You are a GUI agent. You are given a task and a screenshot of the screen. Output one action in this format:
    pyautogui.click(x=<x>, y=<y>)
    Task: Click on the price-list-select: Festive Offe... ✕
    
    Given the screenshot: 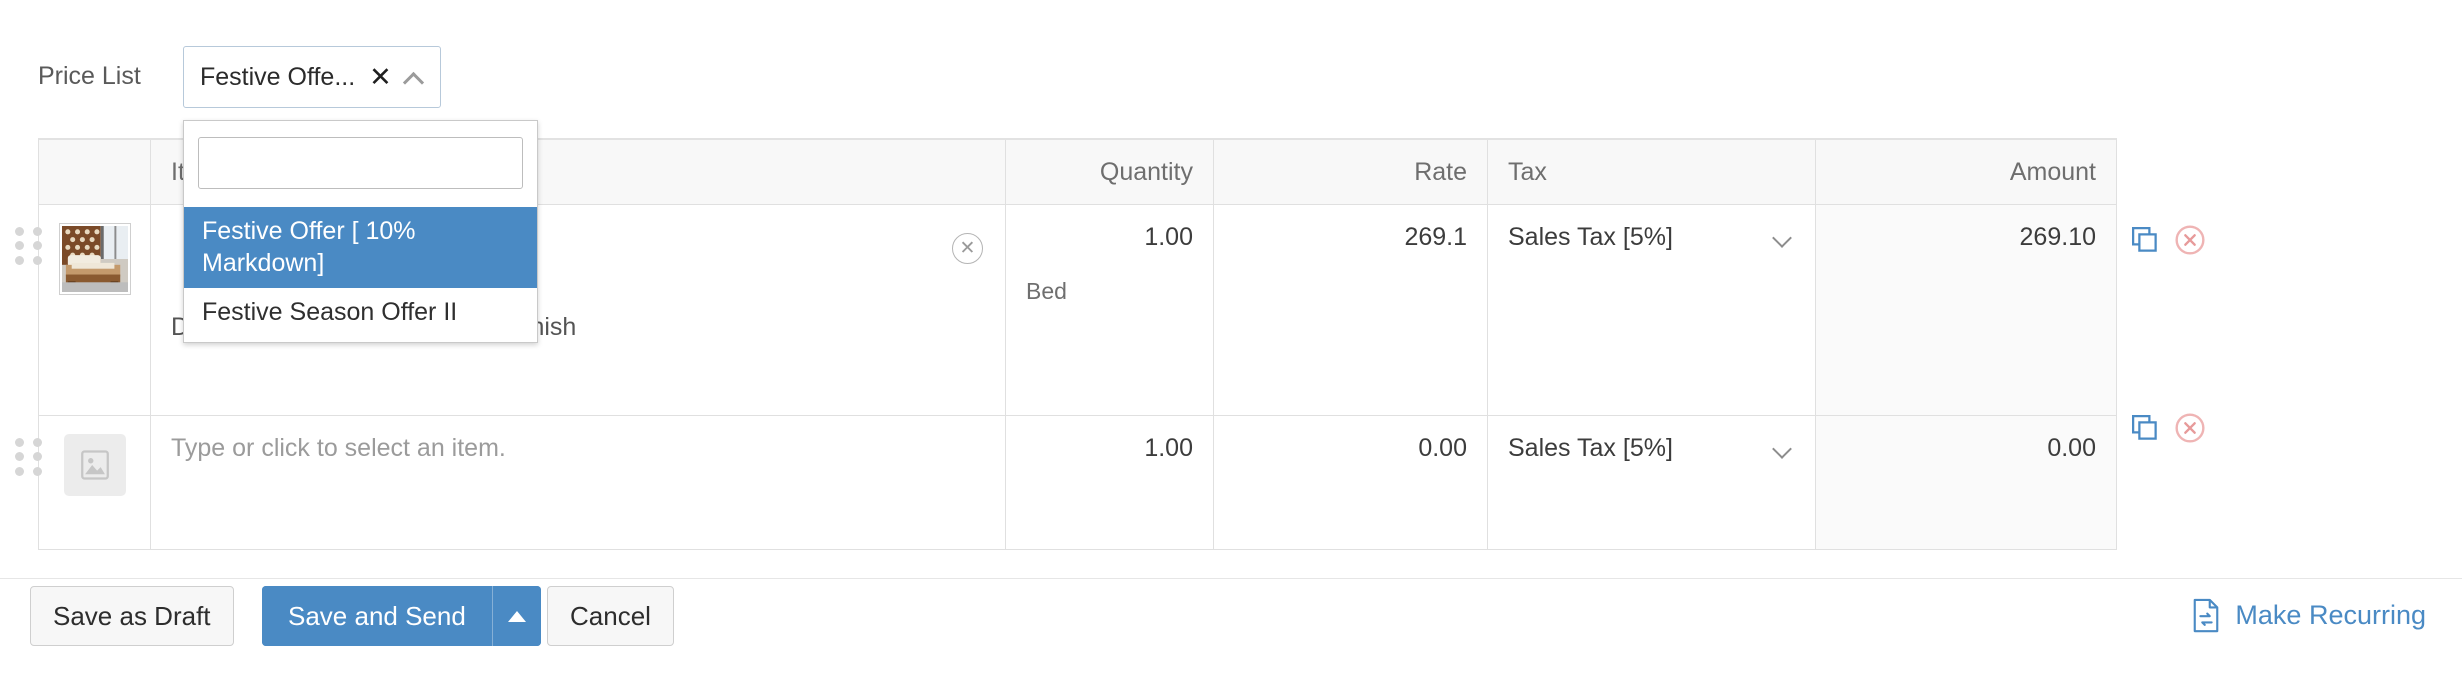 What is the action you would take?
    pyautogui.click(x=312, y=77)
    